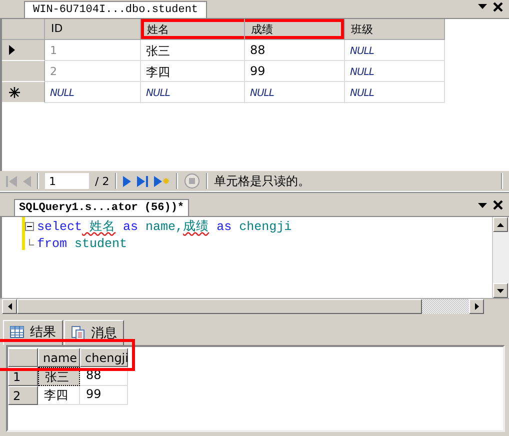 This screenshot has width=509, height=436. Describe the element at coordinates (14, 92) in the screenshot. I see `asterisk-icon` at that location.